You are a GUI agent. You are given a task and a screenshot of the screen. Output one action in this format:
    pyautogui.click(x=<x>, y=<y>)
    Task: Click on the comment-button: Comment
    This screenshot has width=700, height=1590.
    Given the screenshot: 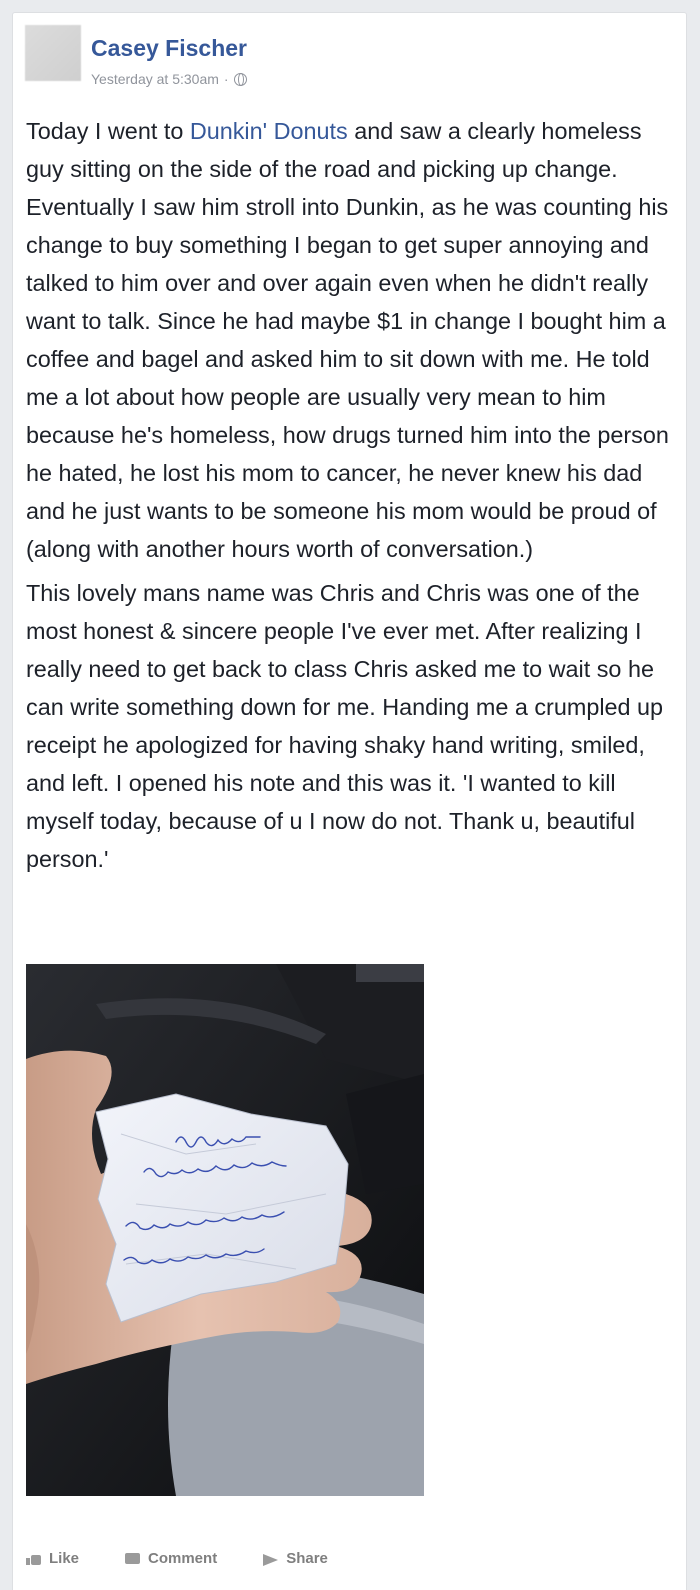 What is the action you would take?
    pyautogui.click(x=171, y=1558)
    